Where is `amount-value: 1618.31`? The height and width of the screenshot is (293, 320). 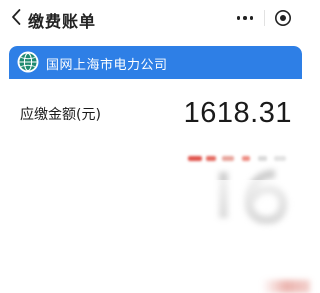
amount-value: 1618.31 is located at coordinates (237, 113).